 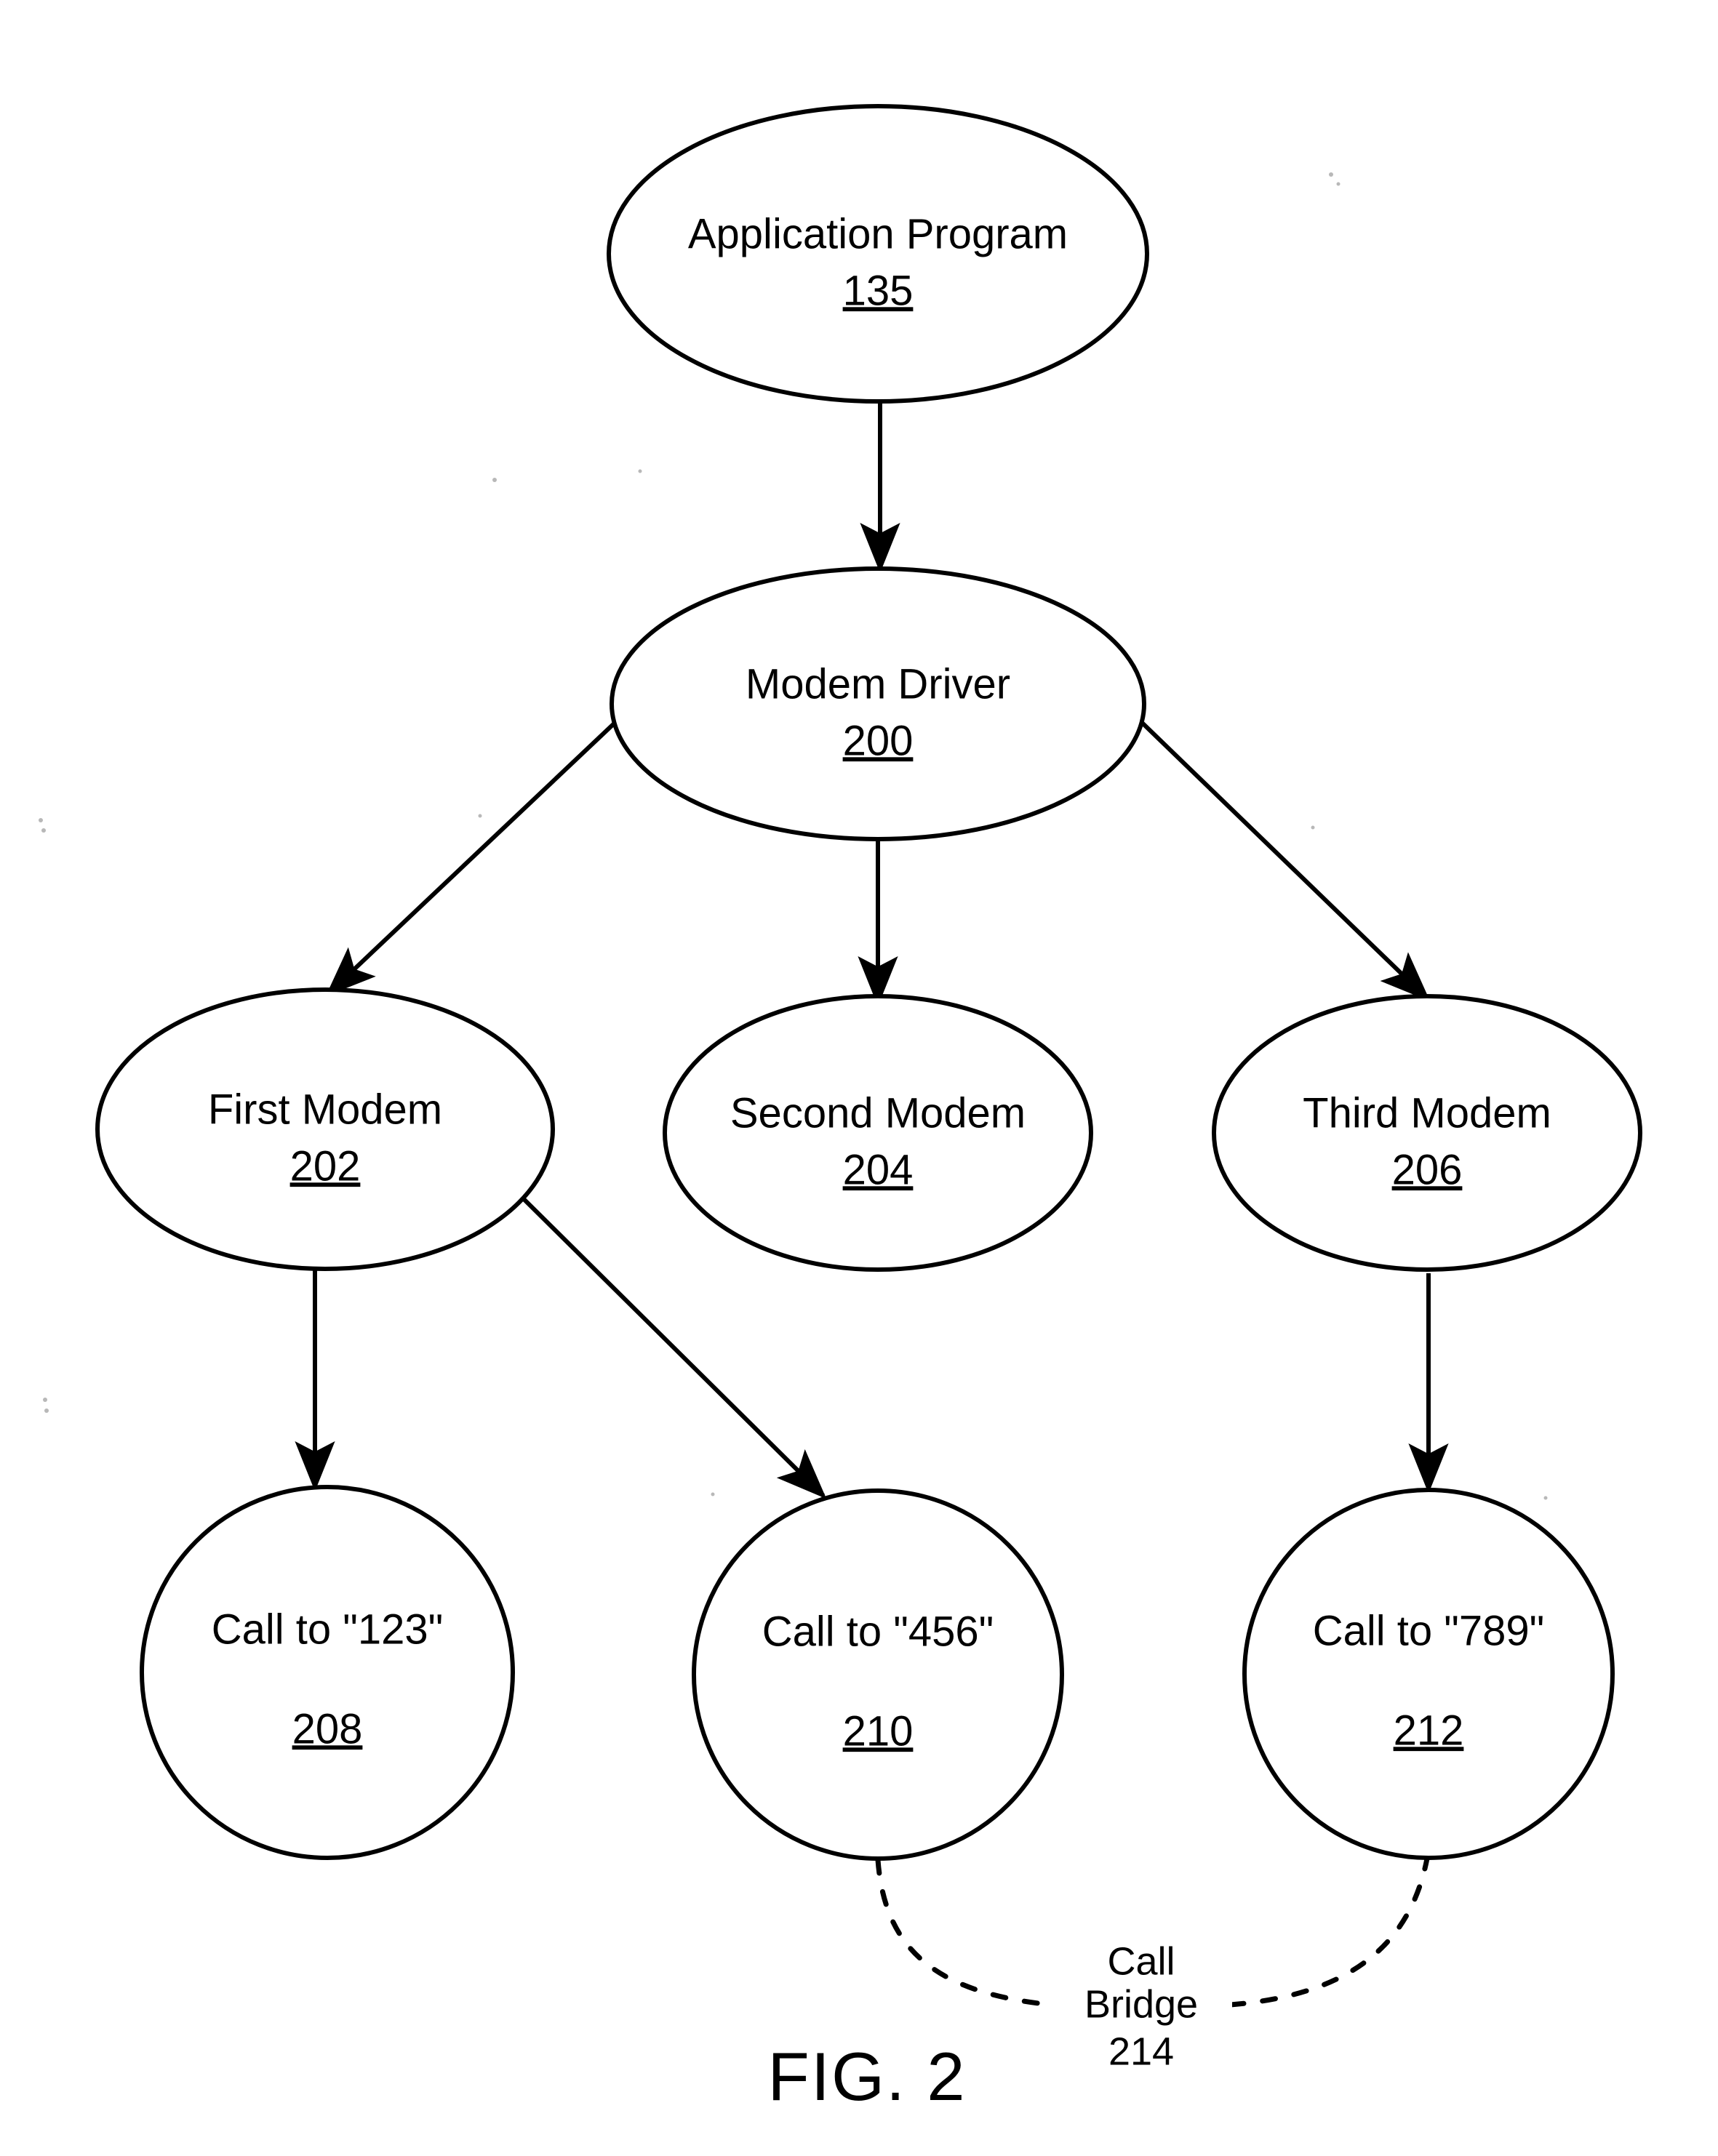 What do you see at coordinates (878, 290) in the screenshot?
I see `application-program-ref: 135` at bounding box center [878, 290].